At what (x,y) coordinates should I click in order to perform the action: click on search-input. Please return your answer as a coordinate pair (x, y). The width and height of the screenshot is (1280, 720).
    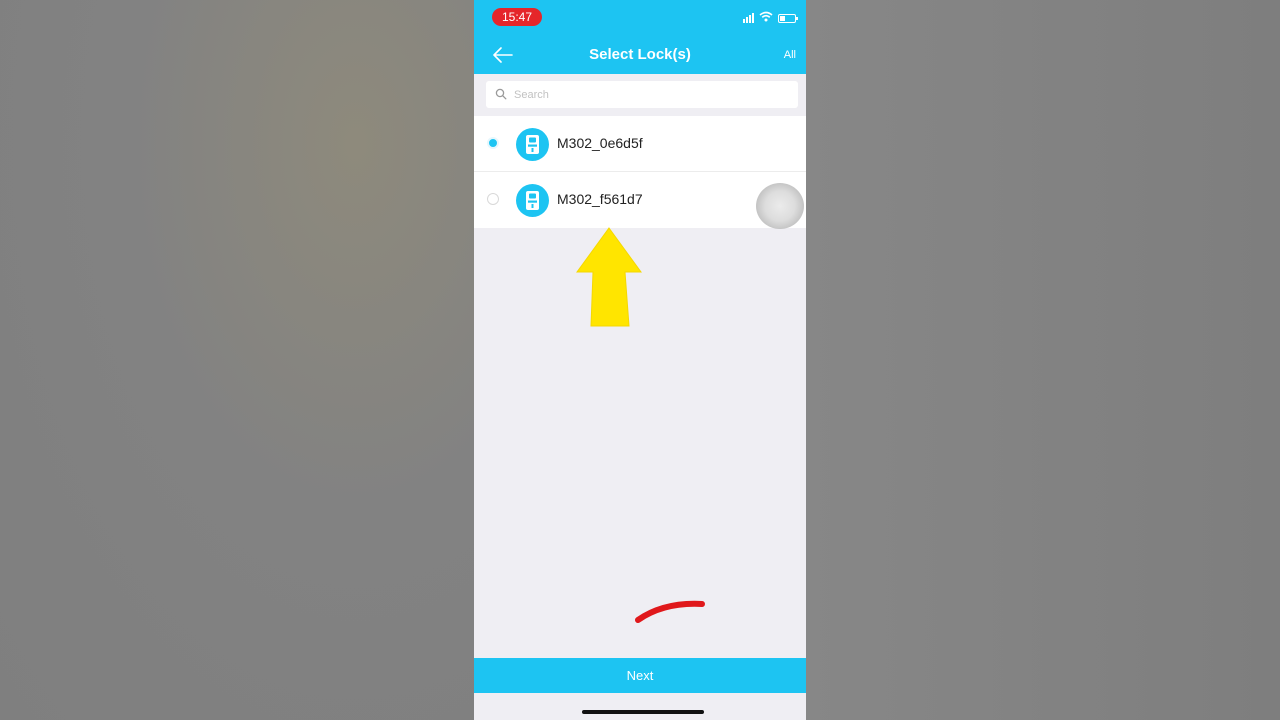
    Looking at the image, I should click on (649, 94).